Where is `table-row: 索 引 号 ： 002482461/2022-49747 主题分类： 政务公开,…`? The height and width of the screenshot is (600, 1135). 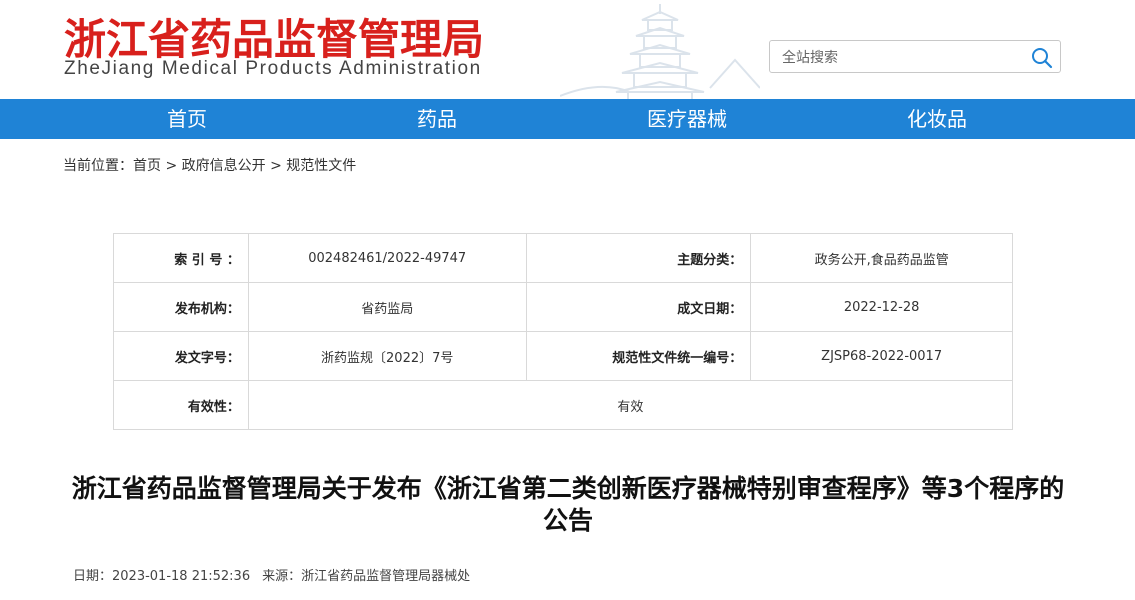 table-row: 索 引 号 ： 002482461/2022-49747 主题分类： 政务公开,… is located at coordinates (563, 258).